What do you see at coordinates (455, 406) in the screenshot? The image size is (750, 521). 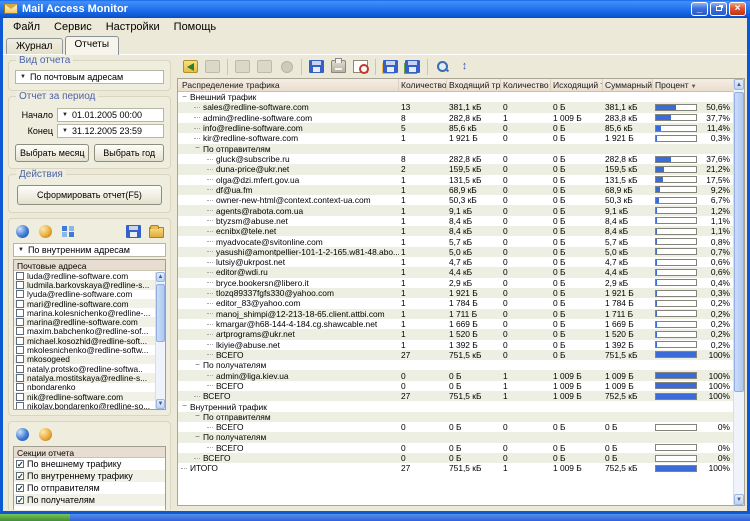 I see `table-row: − Внутренний трафик` at bounding box center [455, 406].